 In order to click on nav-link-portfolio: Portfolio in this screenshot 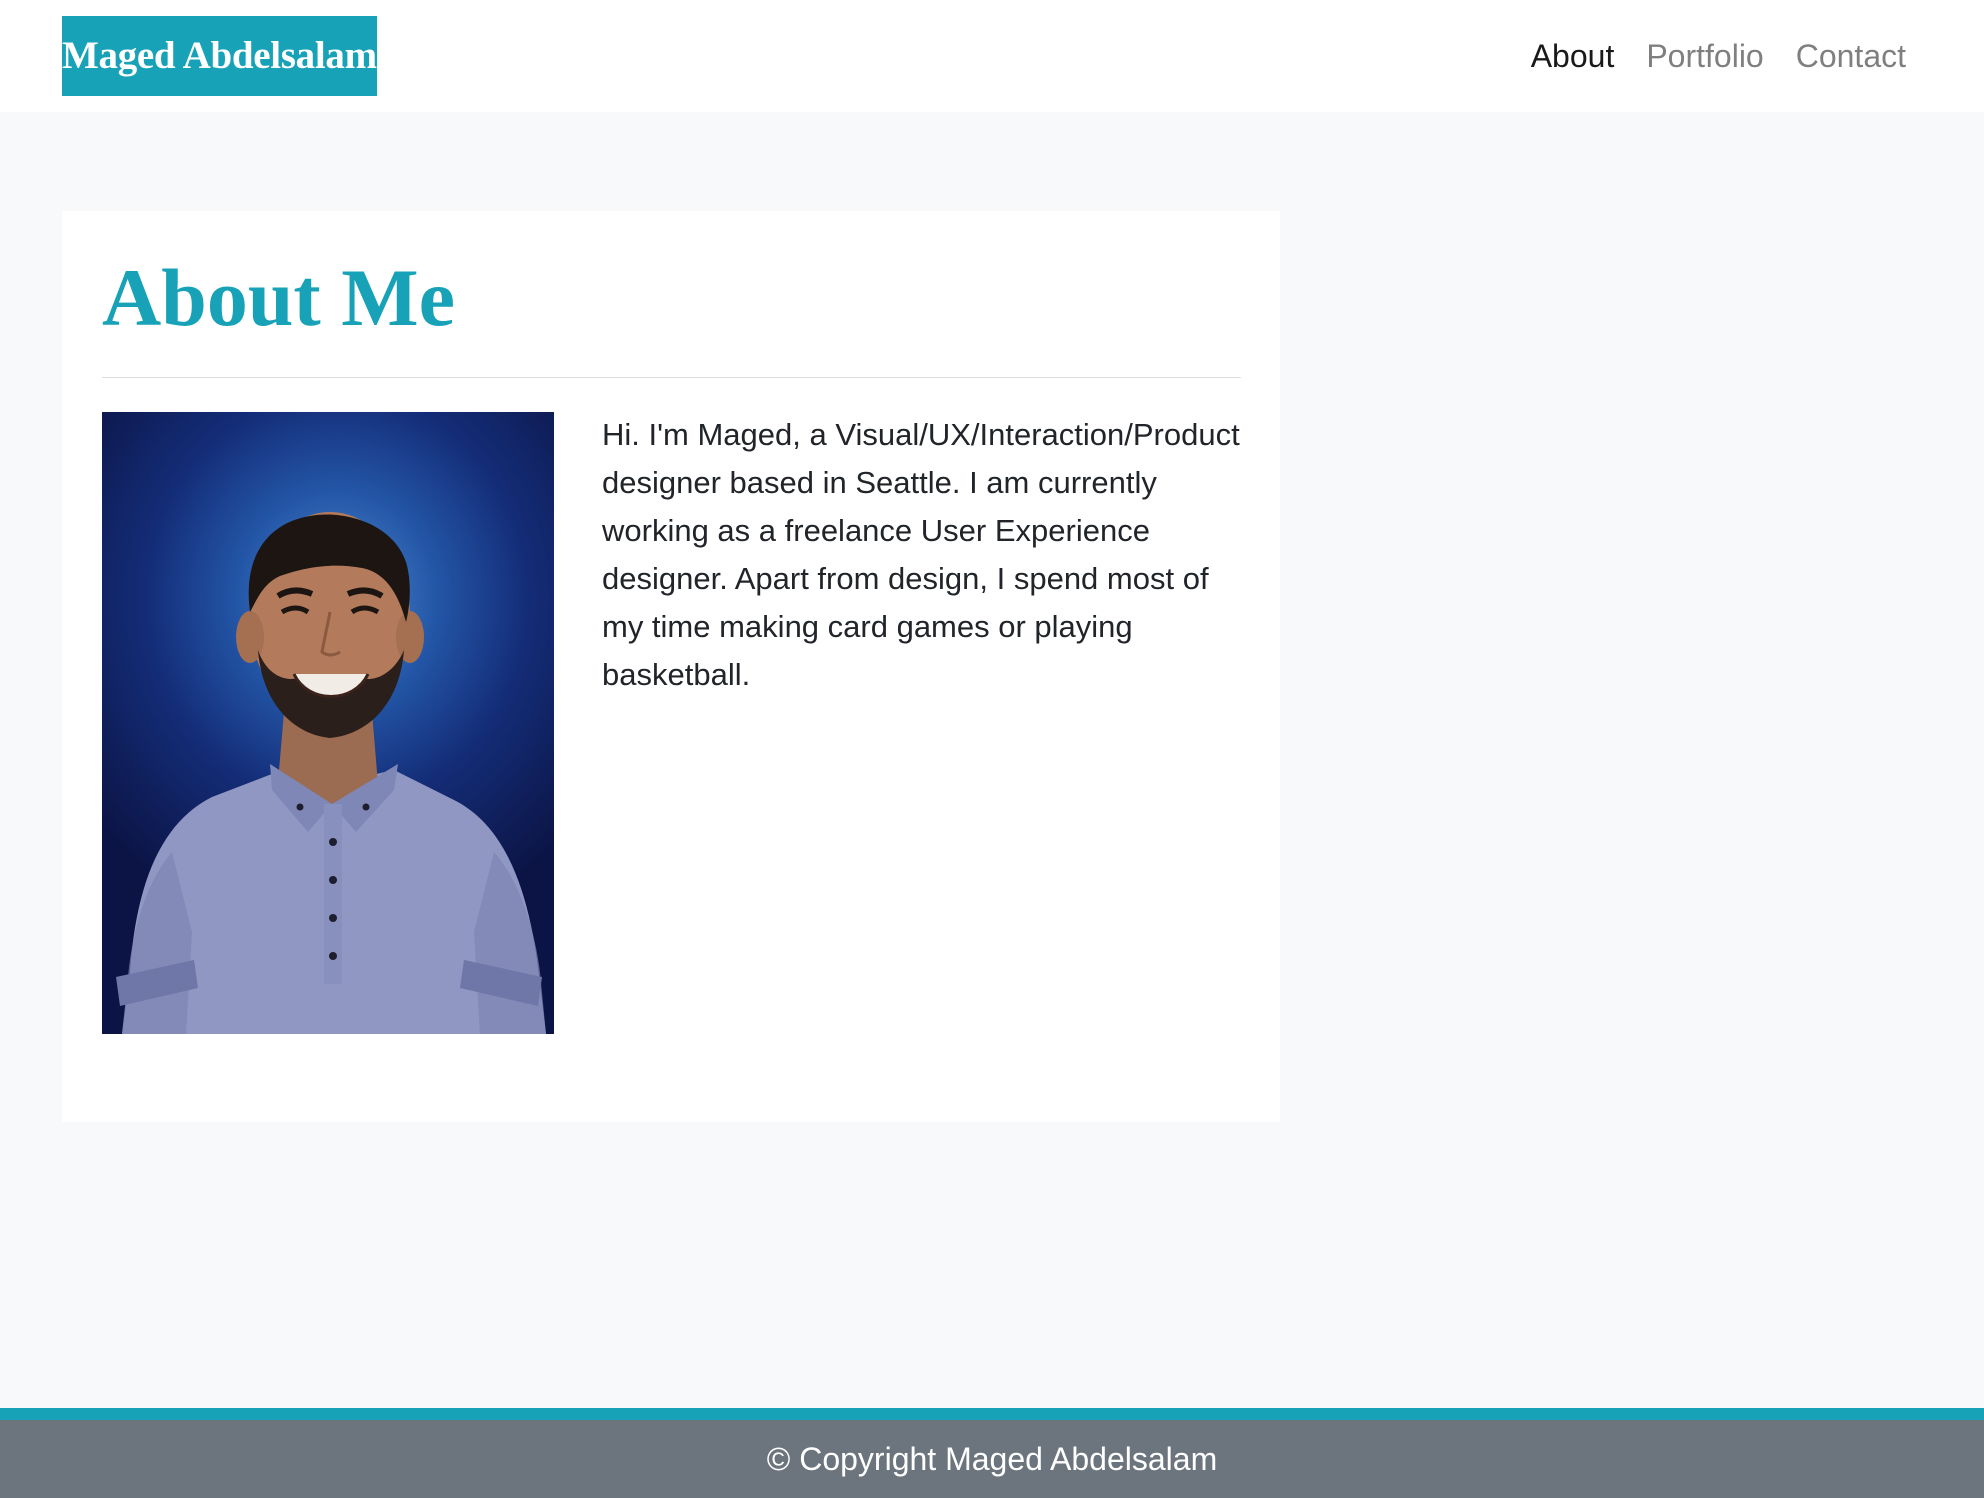, I will do `click(1704, 56)`.